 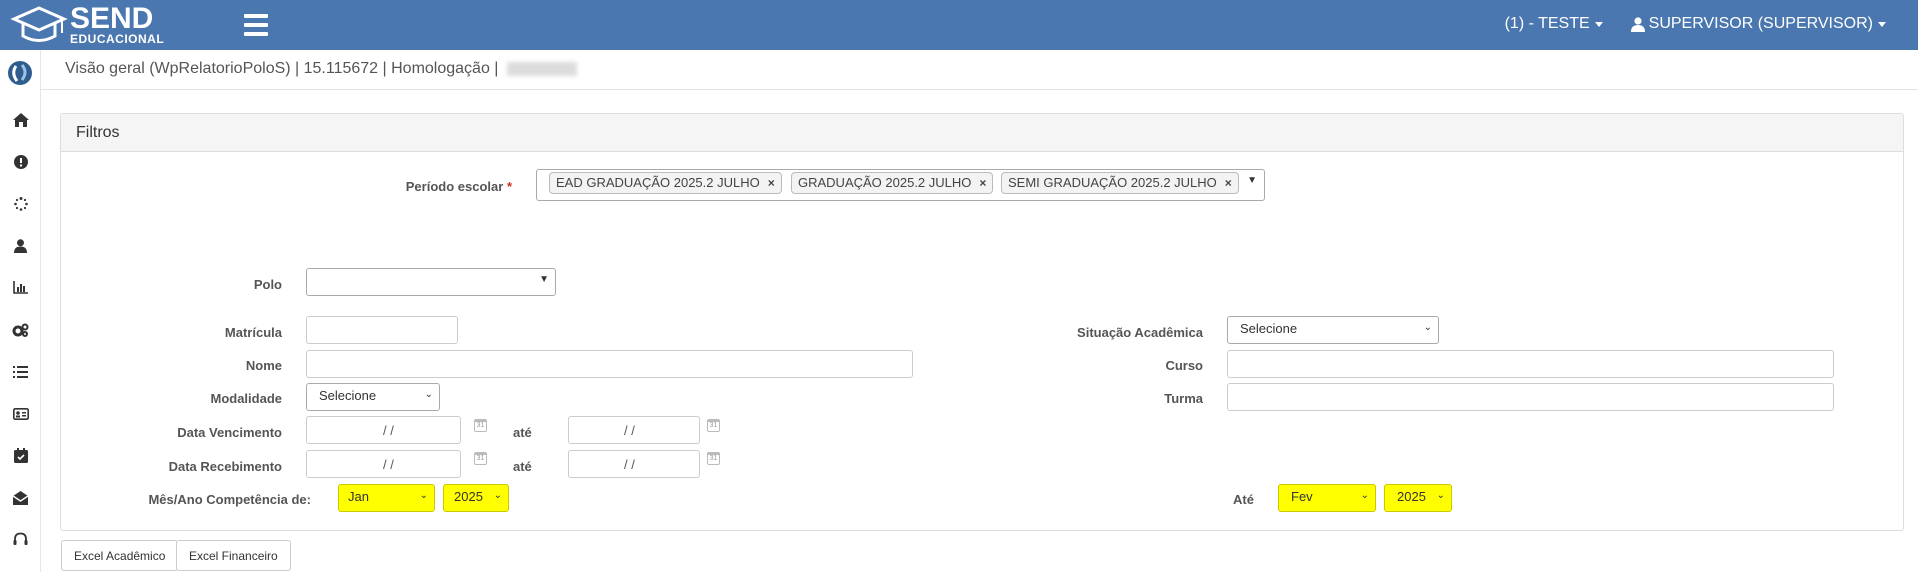 I want to click on curso-input, so click(x=1530, y=364).